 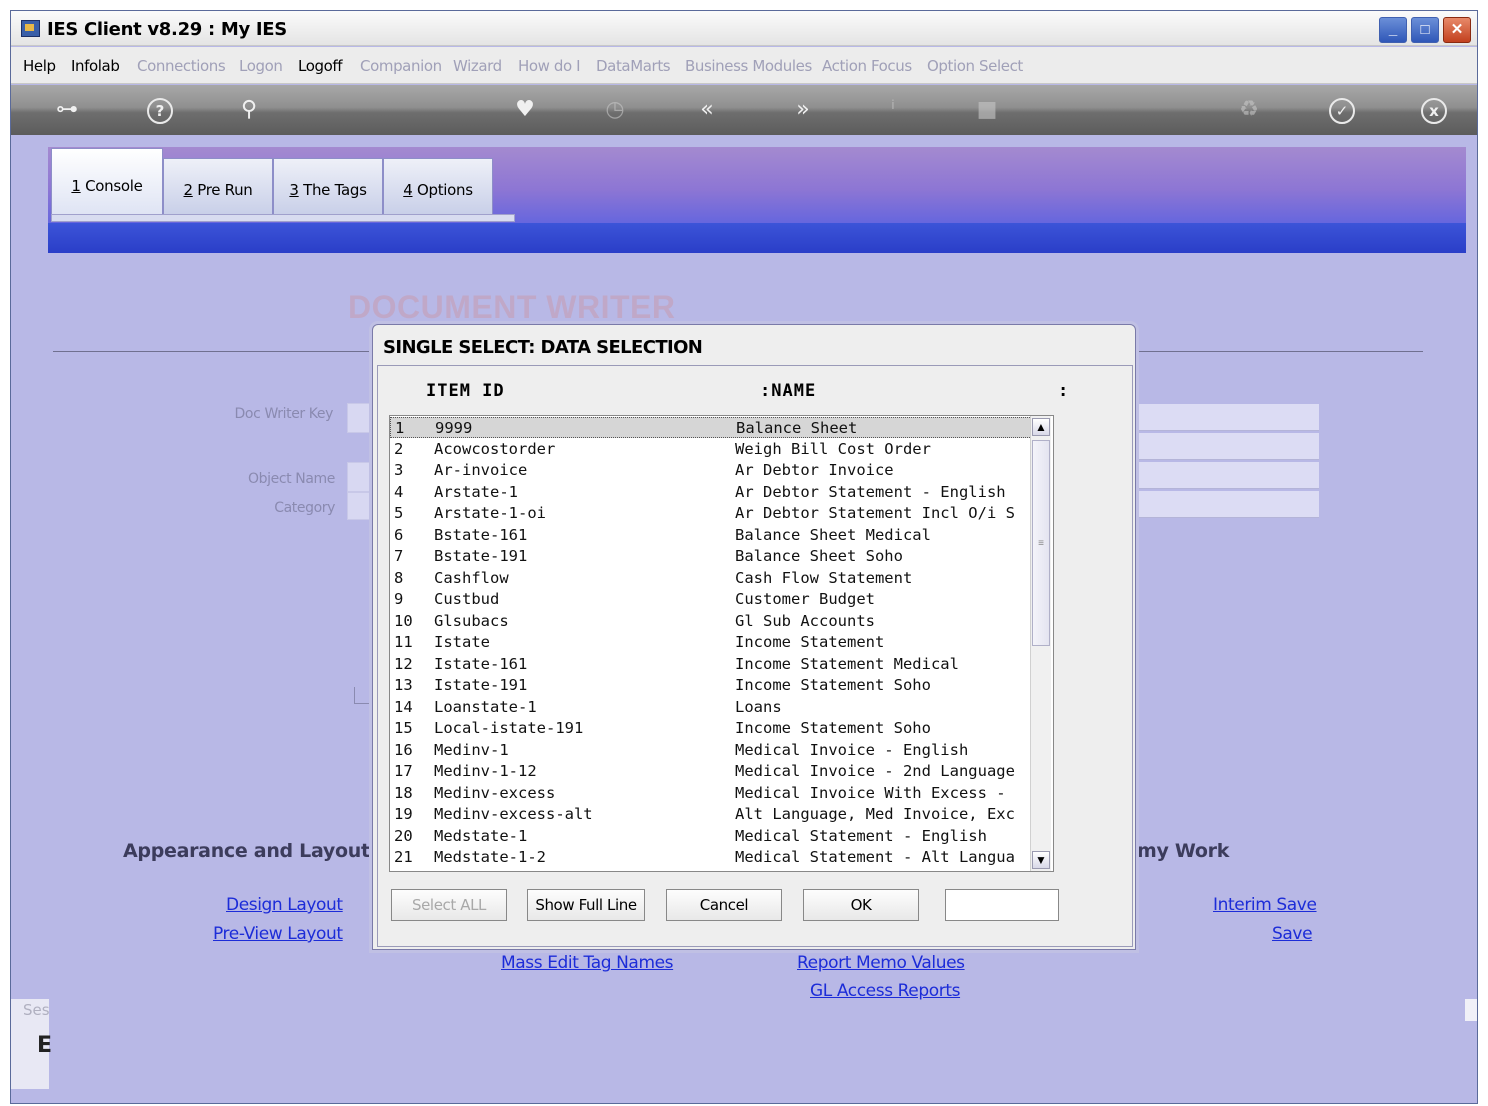 I want to click on row-name: Ar Debtor Statement - English, so click(x=870, y=491).